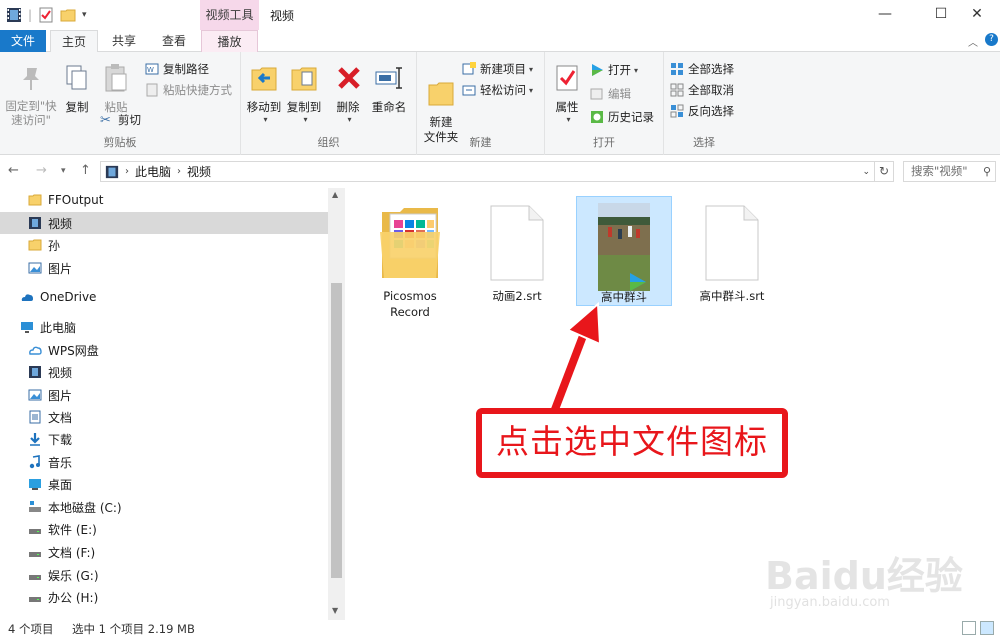 Image resolution: width=1000 pixels, height=637 pixels. What do you see at coordinates (732, 251) in the screenshot?
I see `file-item-srt: 高中群斗.srt` at bounding box center [732, 251].